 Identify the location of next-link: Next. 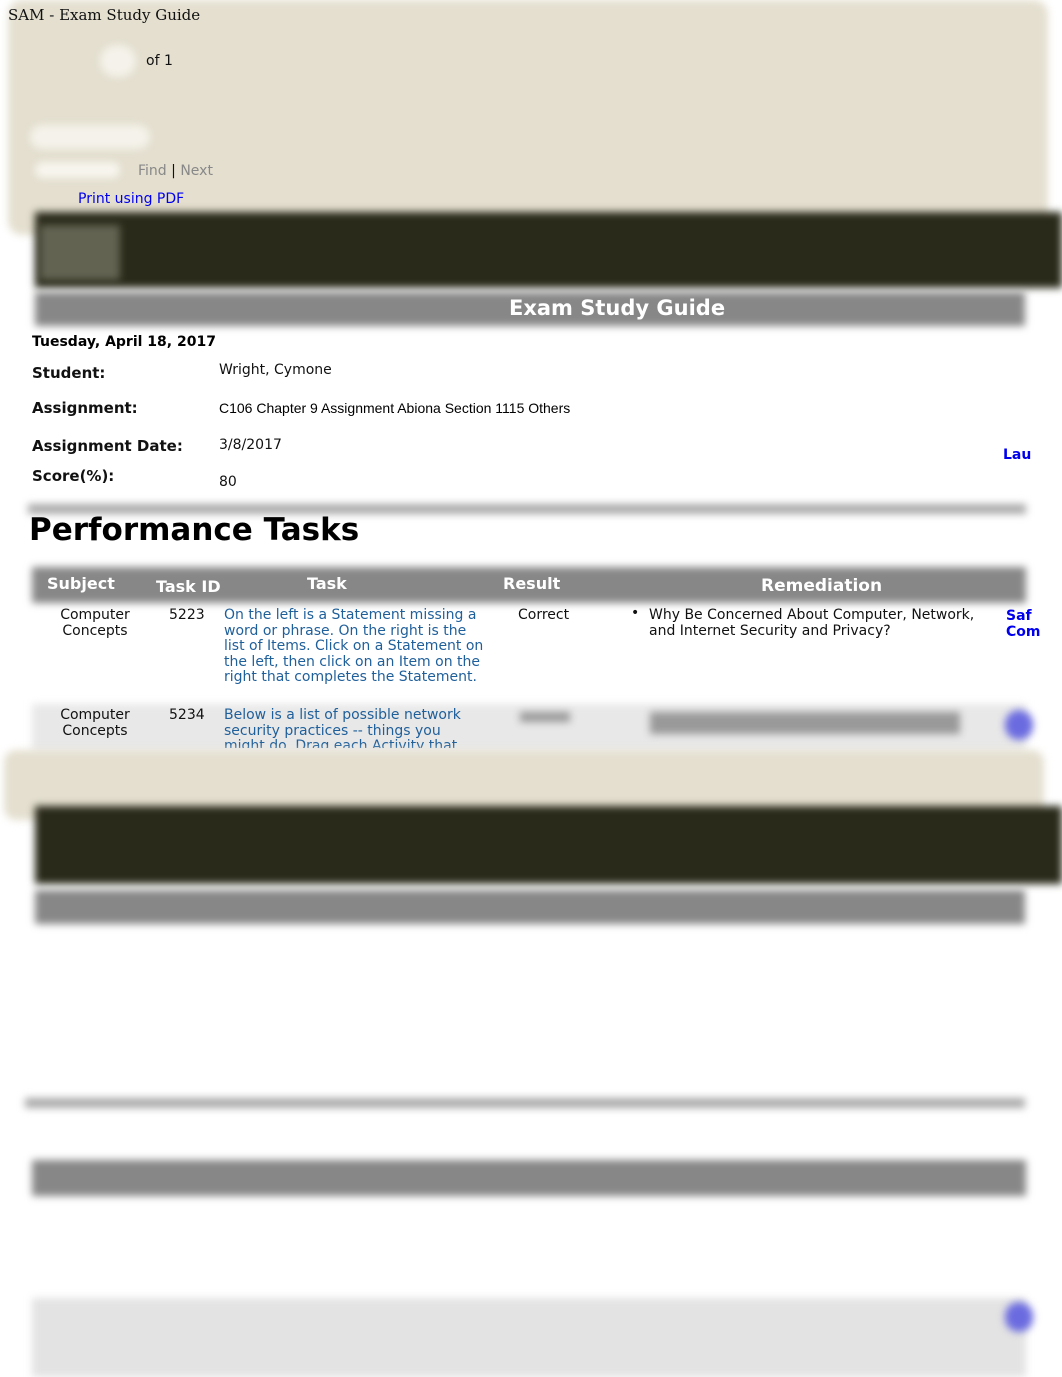
(196, 171).